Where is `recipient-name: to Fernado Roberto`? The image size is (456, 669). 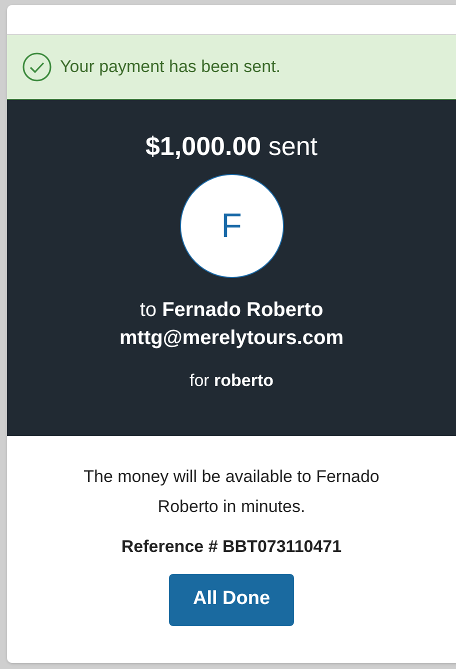 recipient-name: to Fernado Roberto is located at coordinates (232, 310).